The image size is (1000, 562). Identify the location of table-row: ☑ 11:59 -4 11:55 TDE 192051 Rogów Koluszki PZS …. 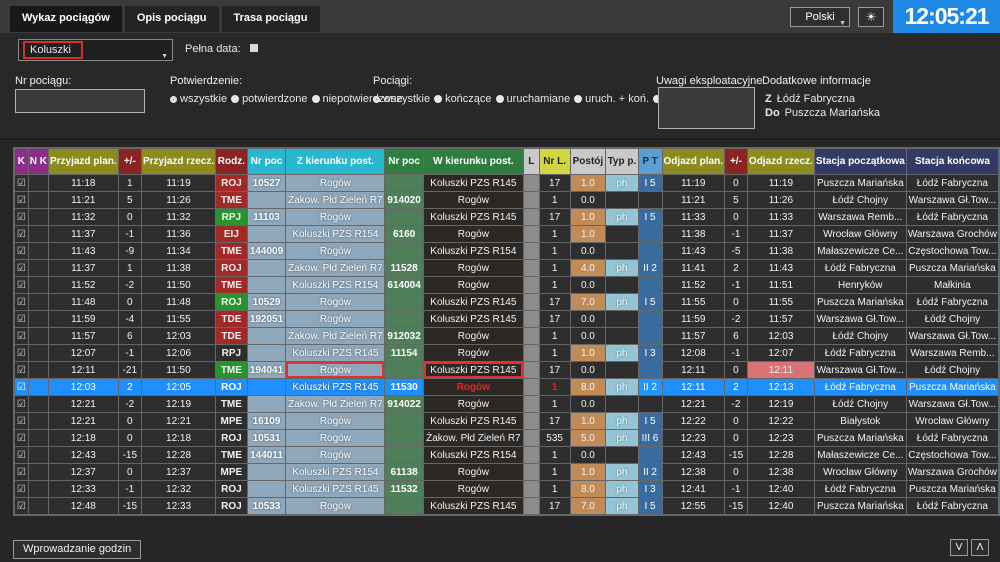
(507, 319).